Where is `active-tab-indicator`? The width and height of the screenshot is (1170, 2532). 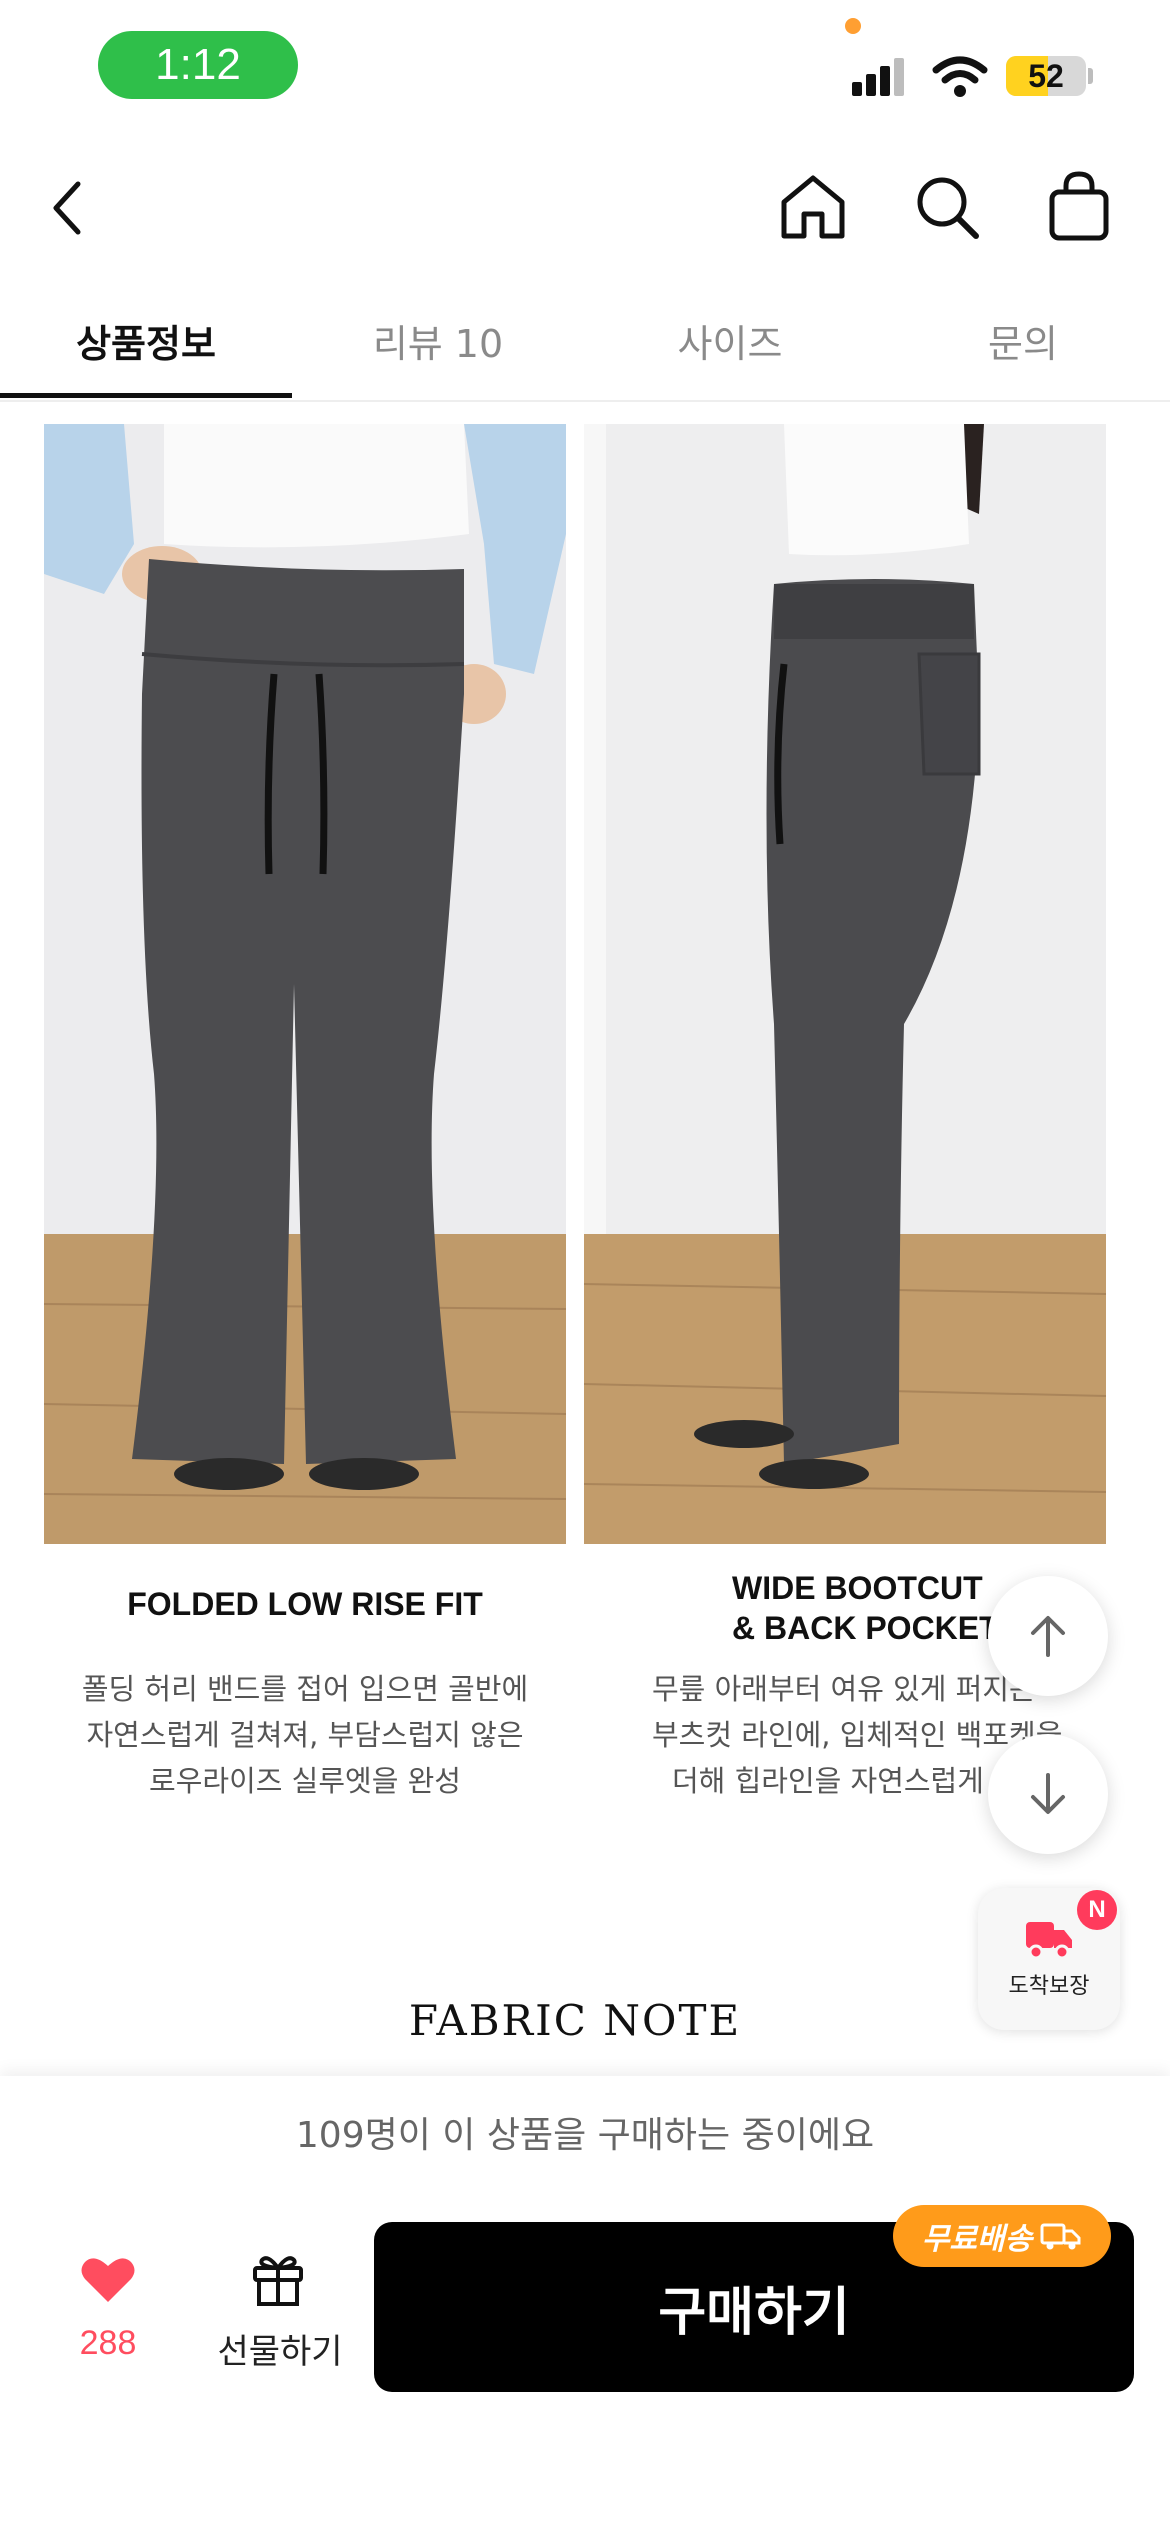
active-tab-indicator is located at coordinates (146, 395).